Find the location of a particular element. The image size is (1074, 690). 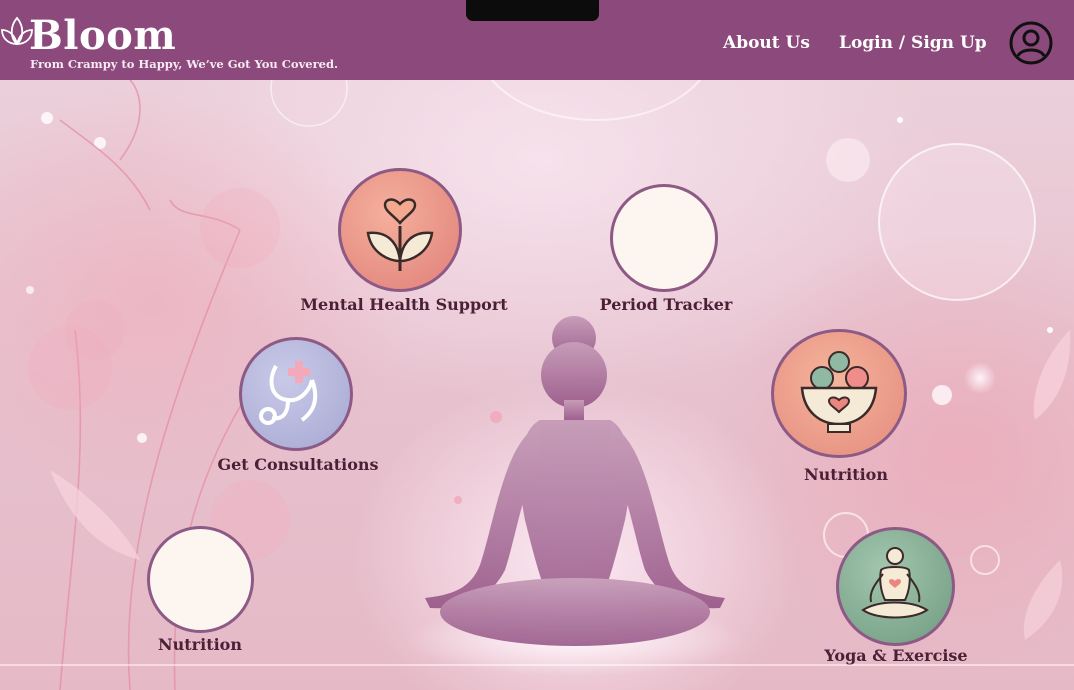

get-consultations-card is located at coordinates (296, 394).